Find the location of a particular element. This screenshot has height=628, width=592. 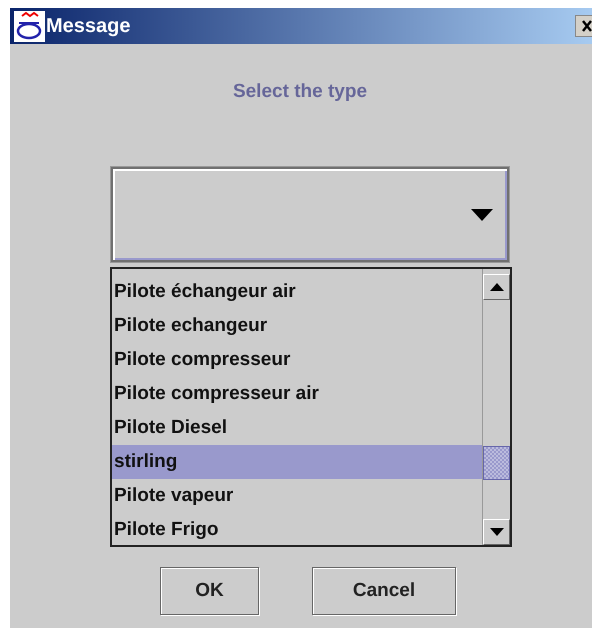

list-item: Pilote compresseur air is located at coordinates (297, 394).